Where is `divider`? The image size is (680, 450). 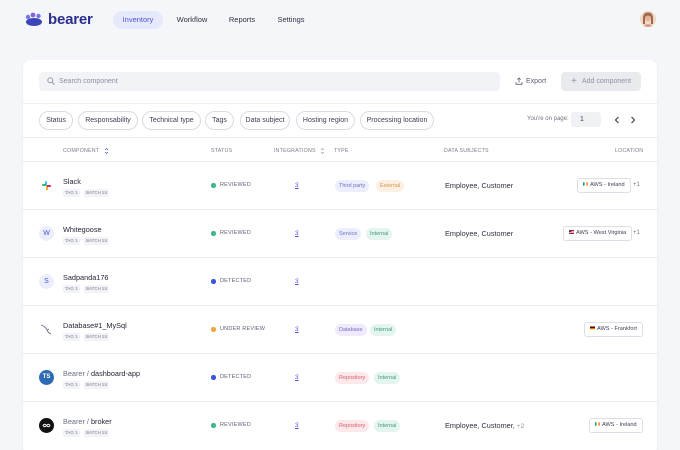
divider is located at coordinates (340, 103).